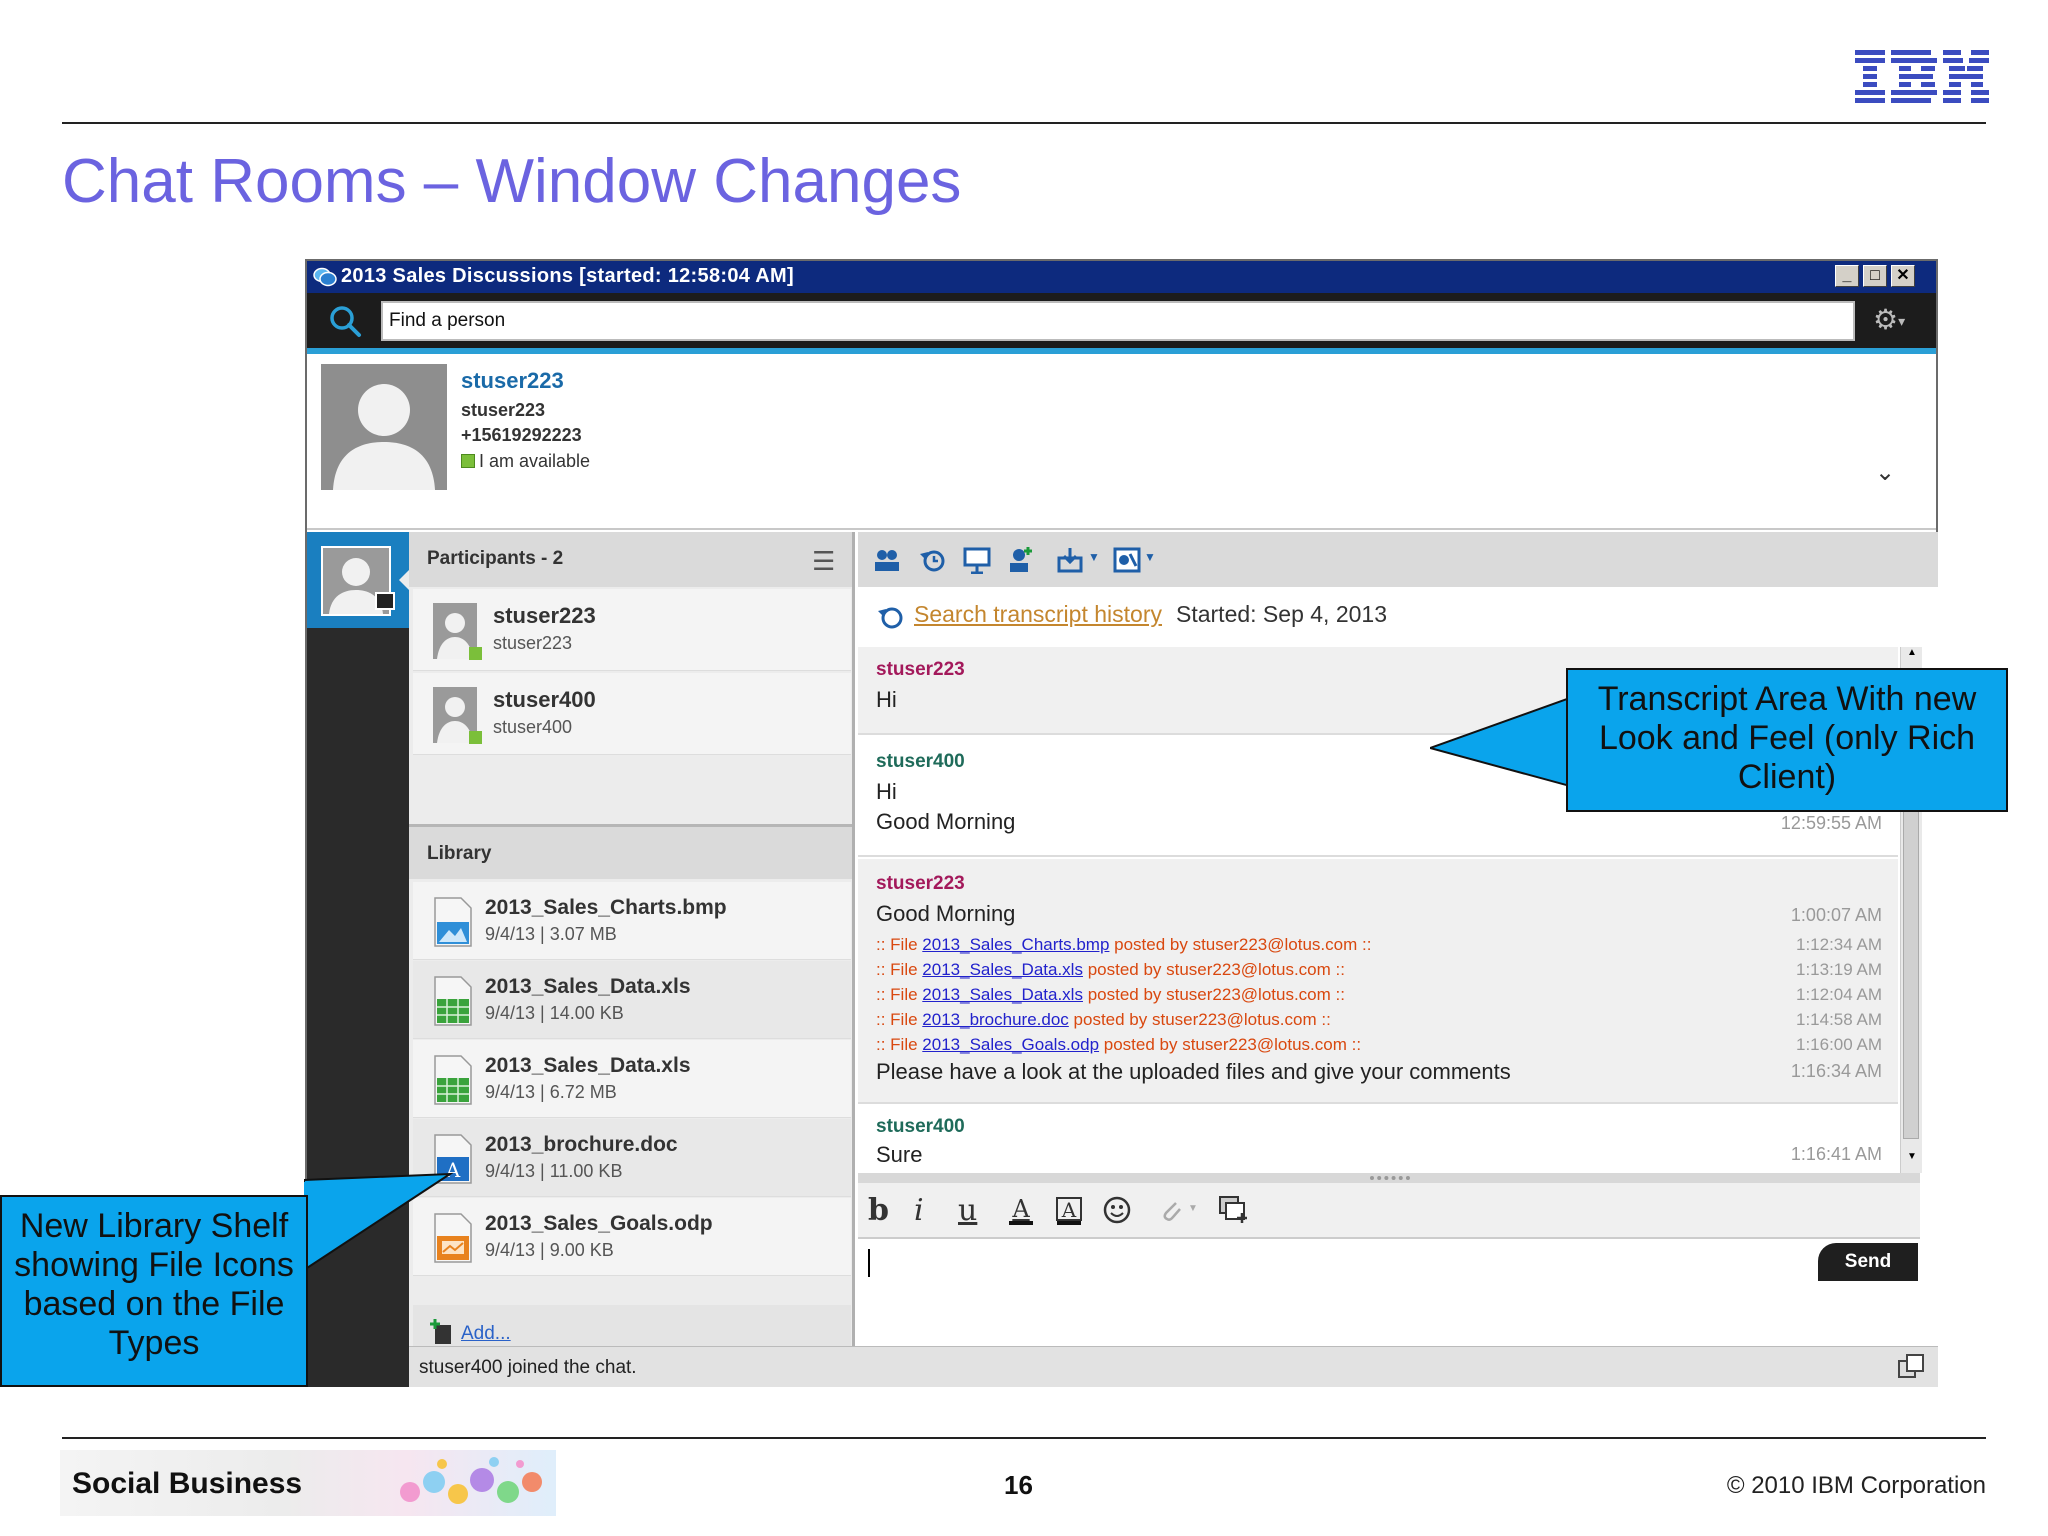  I want to click on search-transcript-link: Search transcript history, so click(1038, 614).